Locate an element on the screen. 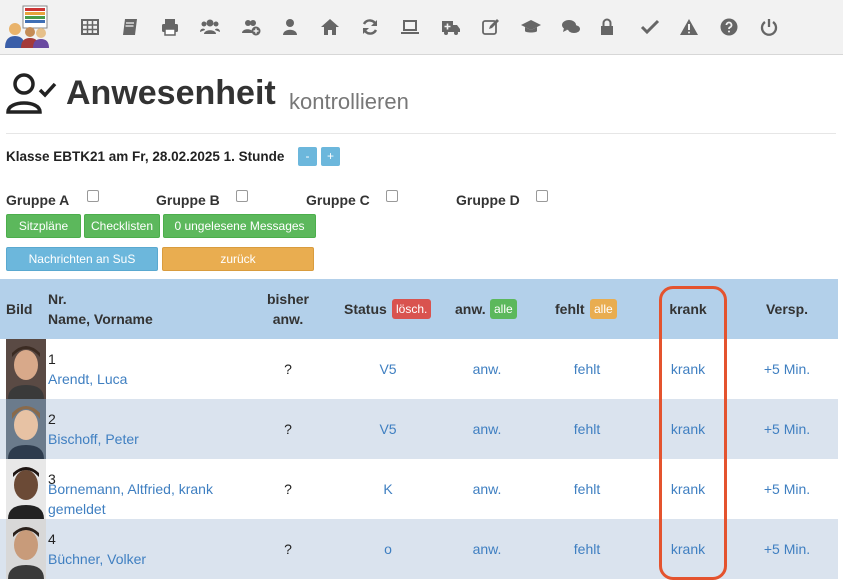 The width and height of the screenshot is (843, 585). header-nr: Nr. is located at coordinates (57, 299).